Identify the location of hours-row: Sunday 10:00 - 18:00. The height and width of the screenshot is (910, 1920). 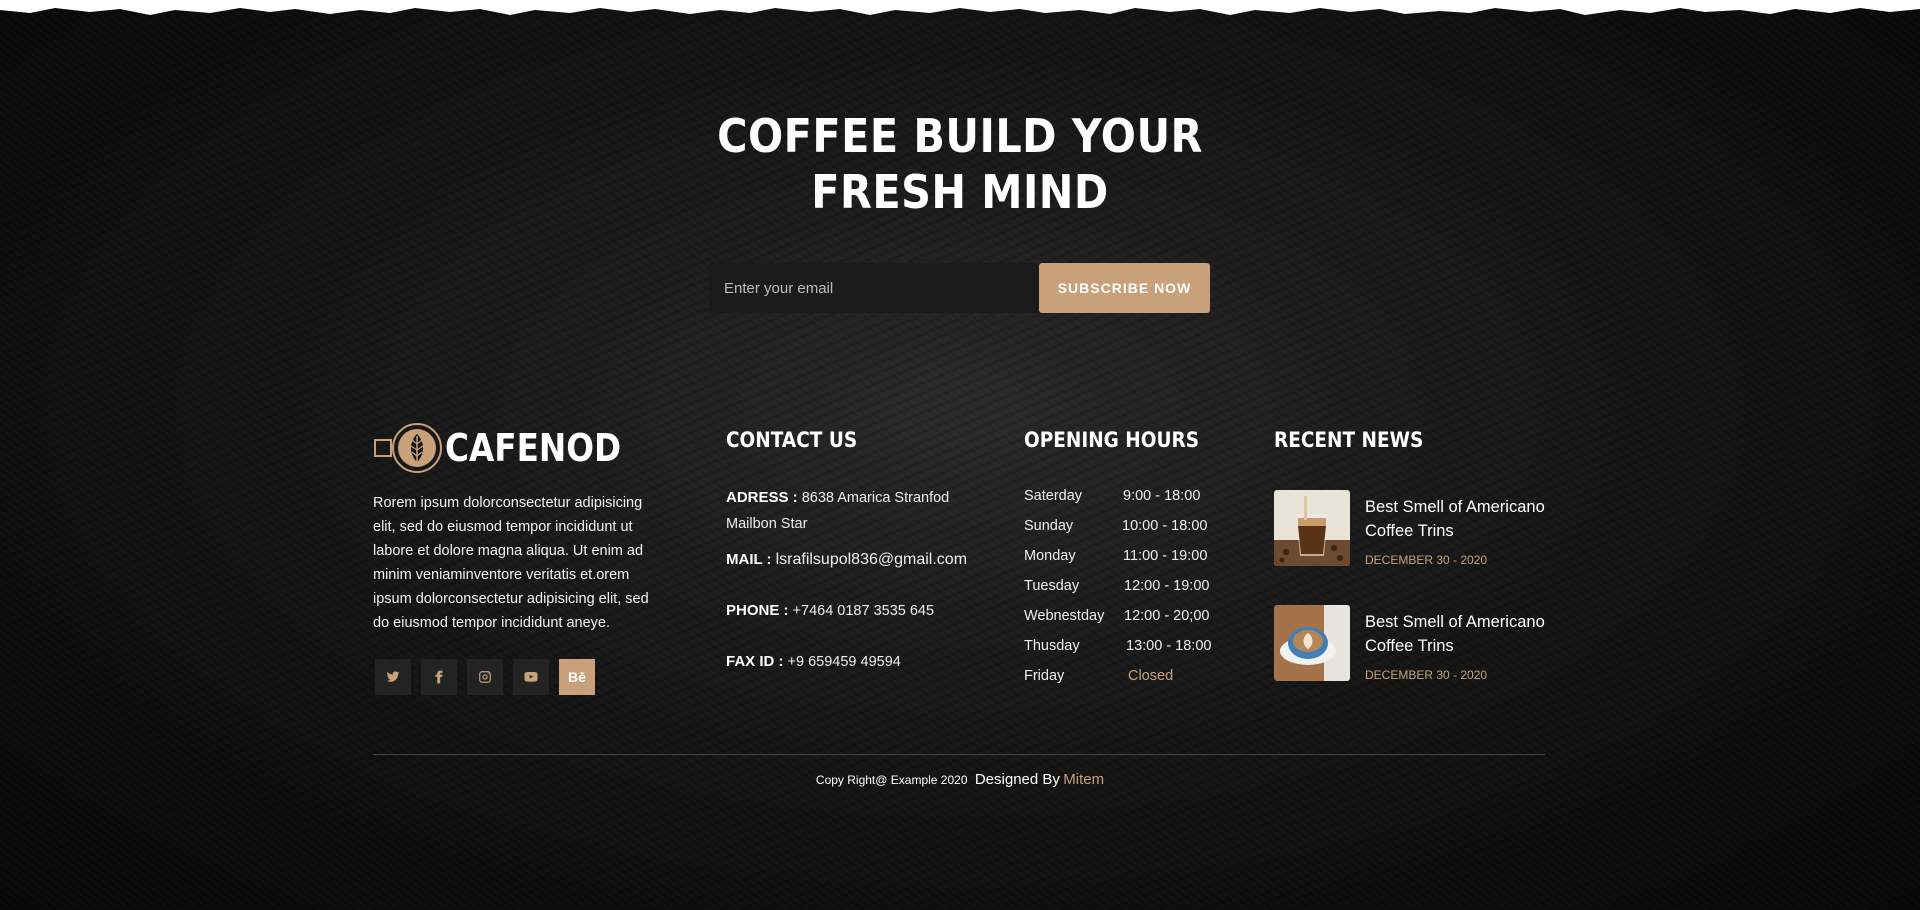
(1124, 530).